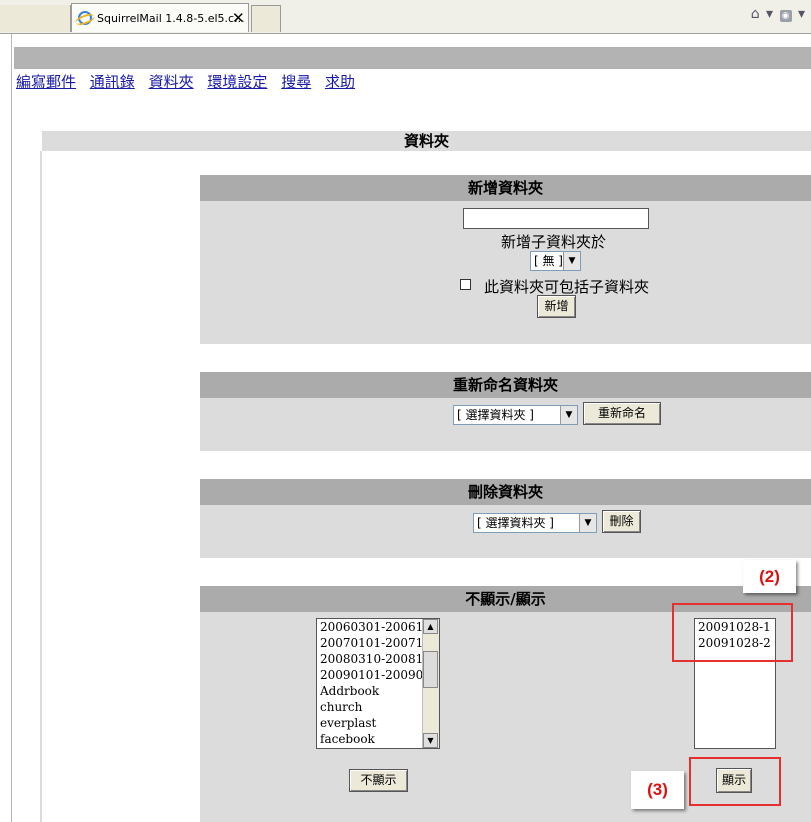 Image resolution: width=811 pixels, height=822 pixels. What do you see at coordinates (567, 287) in the screenshot?
I see `can-contain-subfolders-label: 此資料夾可包括子資料夾` at bounding box center [567, 287].